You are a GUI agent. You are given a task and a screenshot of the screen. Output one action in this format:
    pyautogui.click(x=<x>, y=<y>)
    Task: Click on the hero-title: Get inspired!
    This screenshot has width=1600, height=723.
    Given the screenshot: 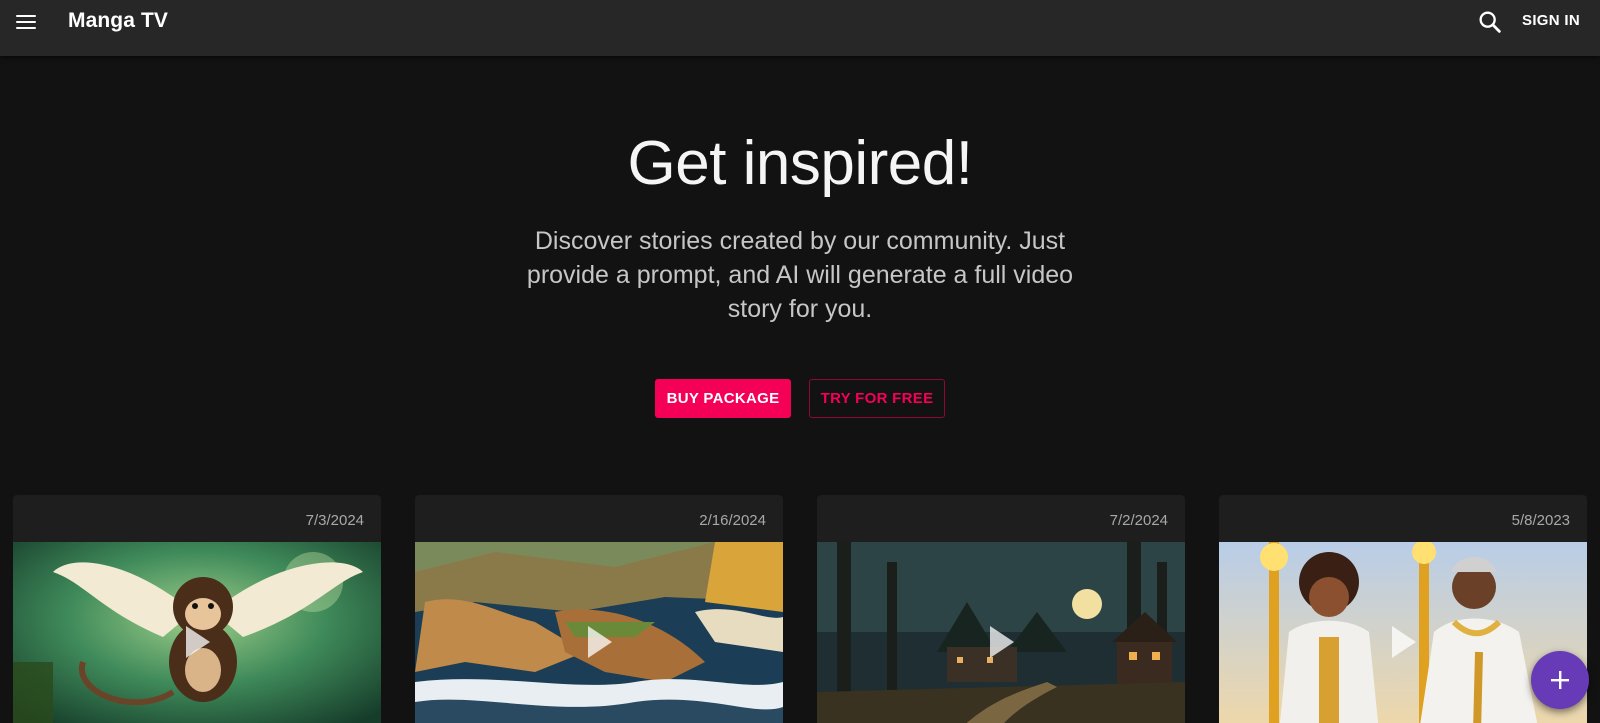 What is the action you would take?
    pyautogui.click(x=800, y=163)
    